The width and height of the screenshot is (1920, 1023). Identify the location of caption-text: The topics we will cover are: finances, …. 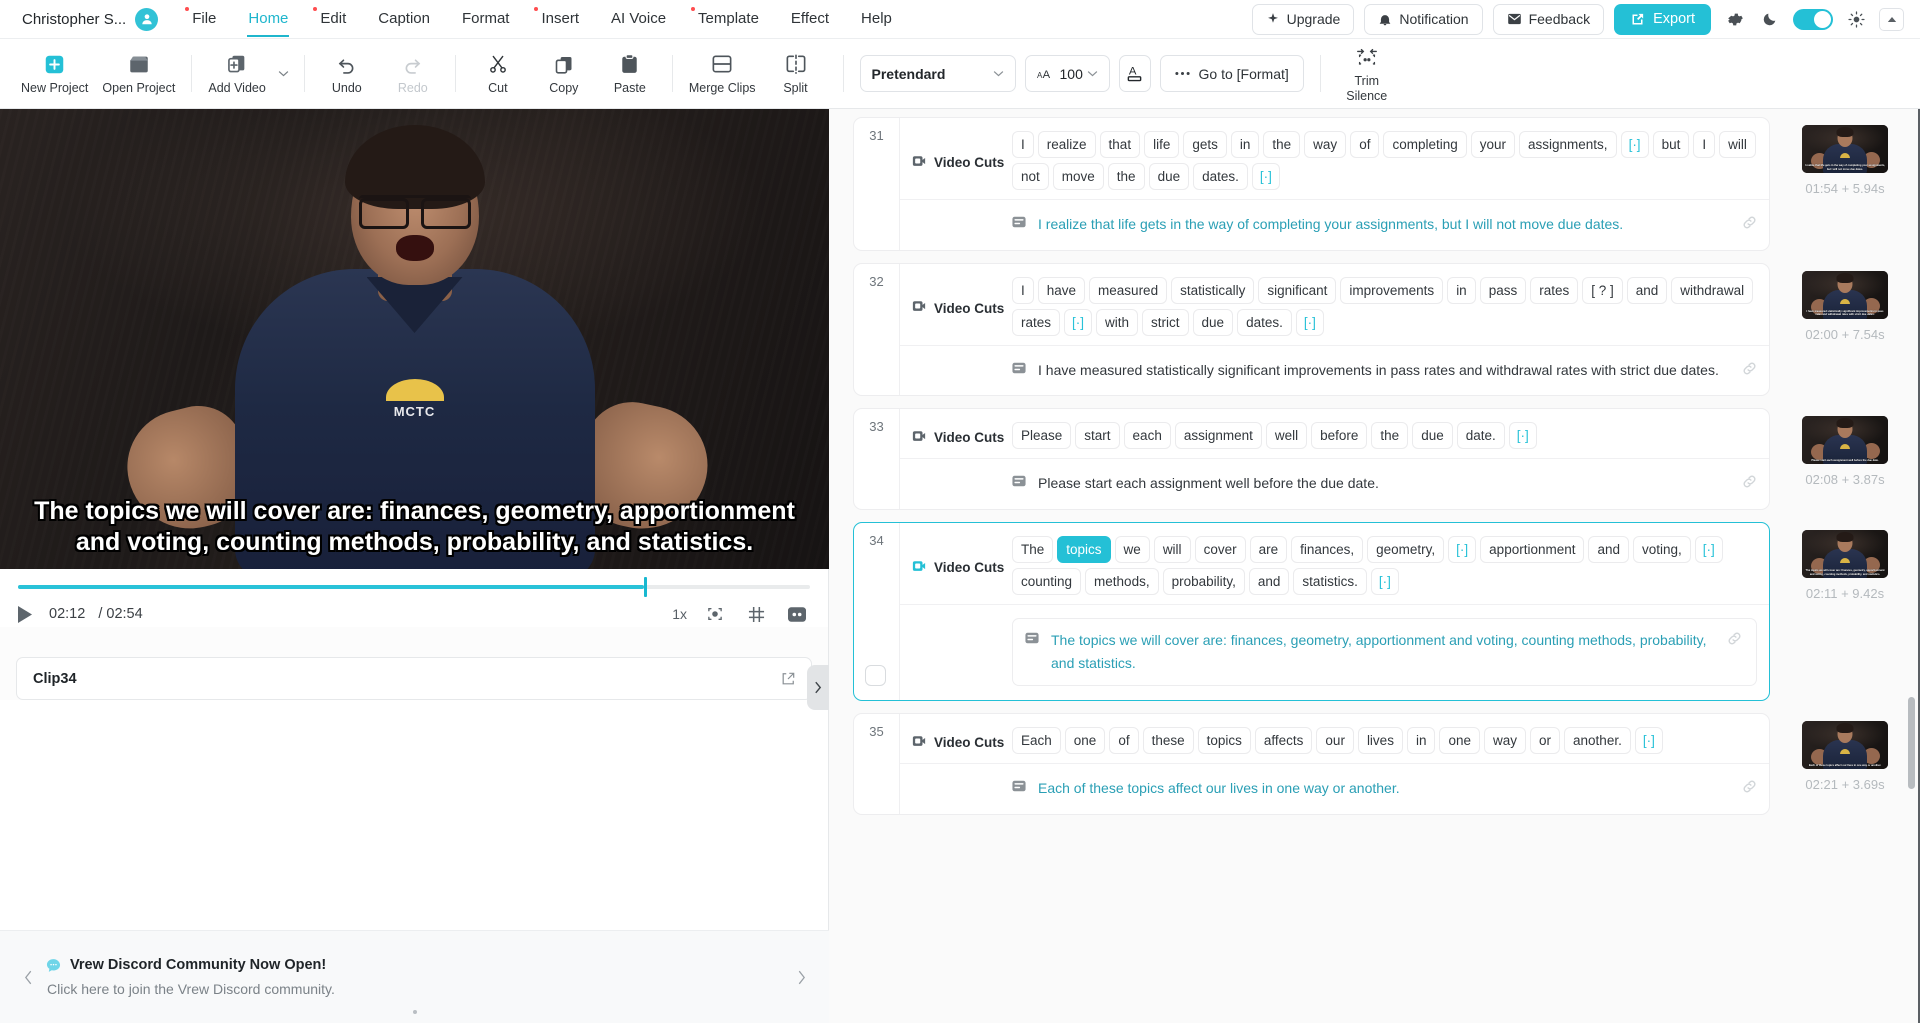
(1384, 651).